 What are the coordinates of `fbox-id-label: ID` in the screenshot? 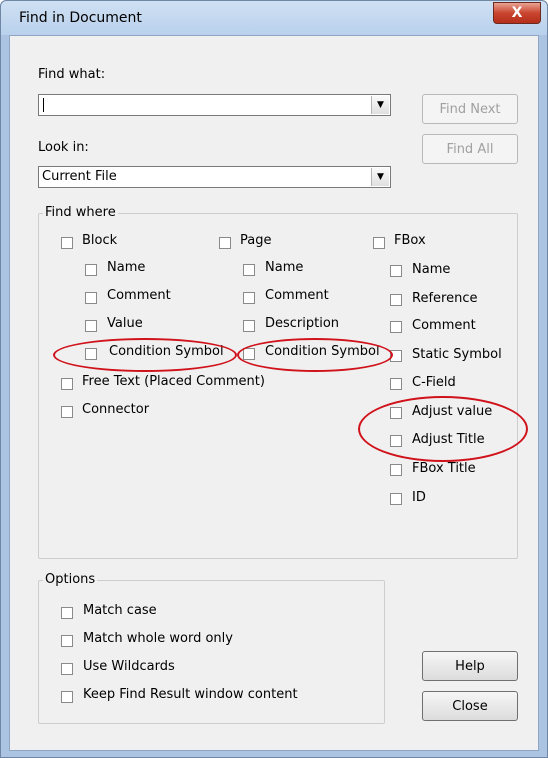 It's located at (419, 497).